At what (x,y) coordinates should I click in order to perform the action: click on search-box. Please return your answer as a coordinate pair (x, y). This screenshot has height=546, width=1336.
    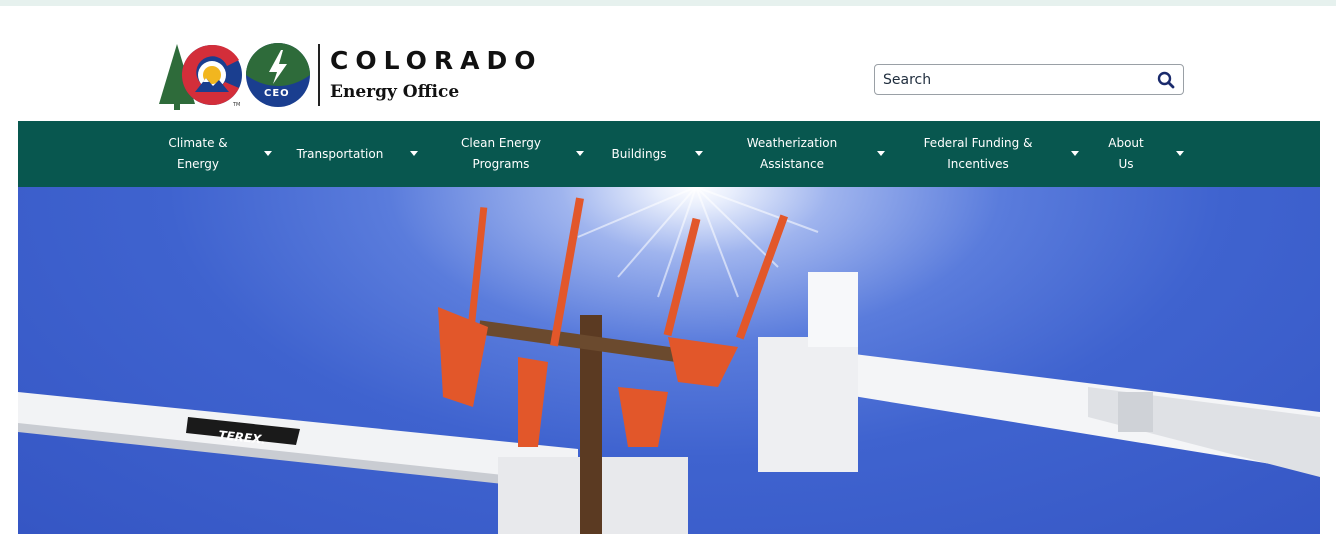
    Looking at the image, I should click on (1029, 79).